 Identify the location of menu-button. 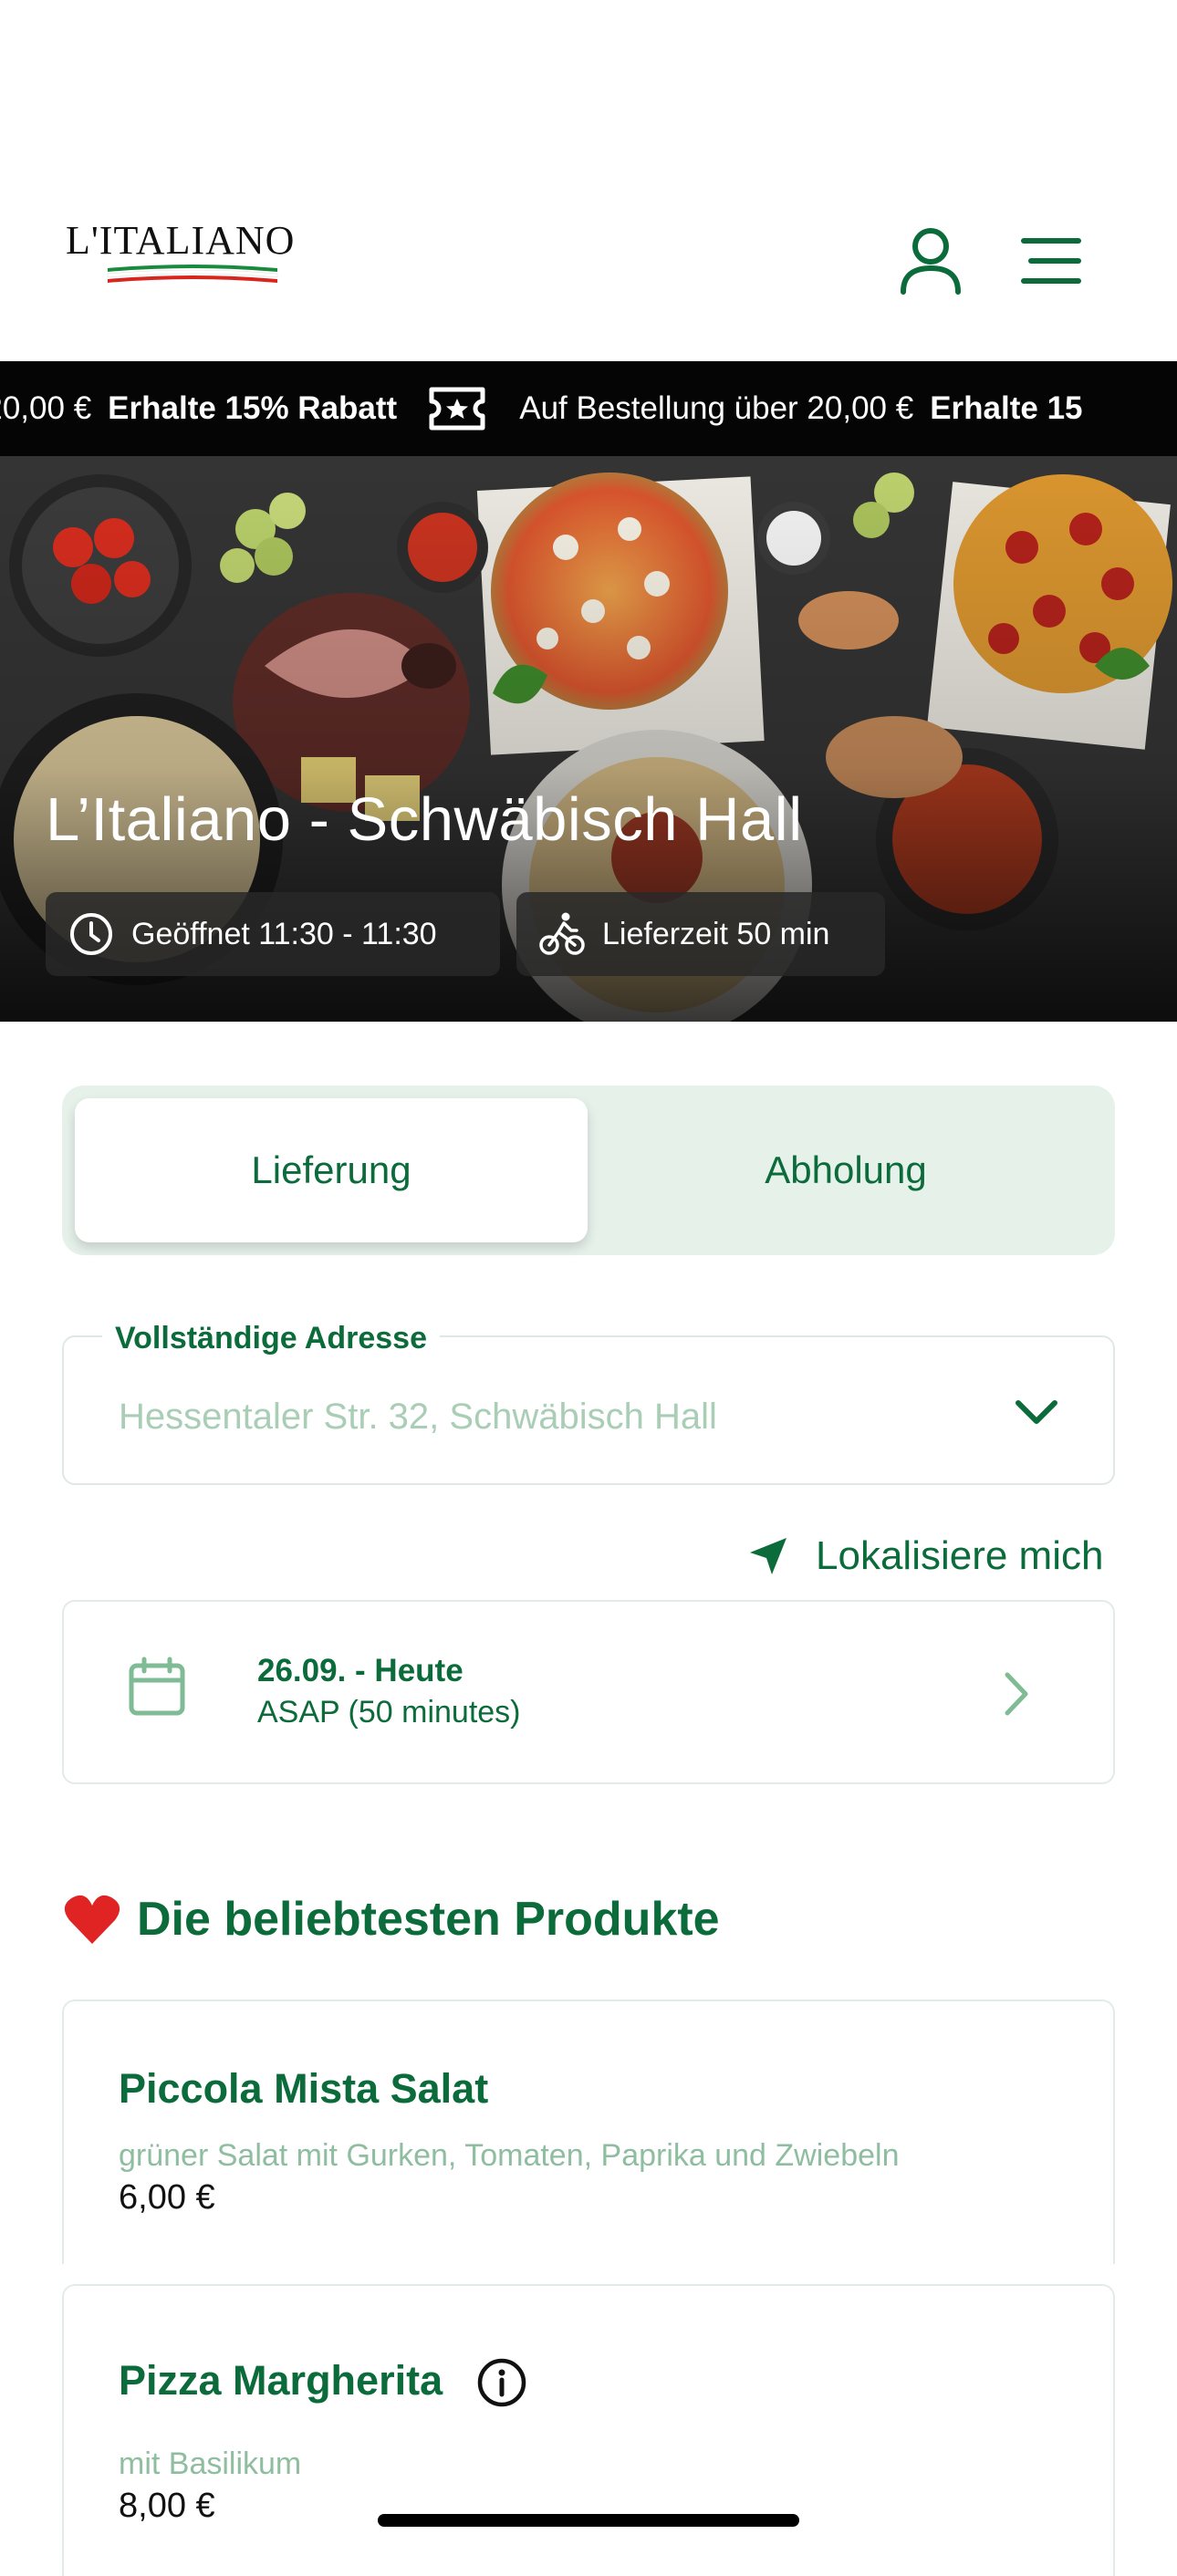
(1055, 262).